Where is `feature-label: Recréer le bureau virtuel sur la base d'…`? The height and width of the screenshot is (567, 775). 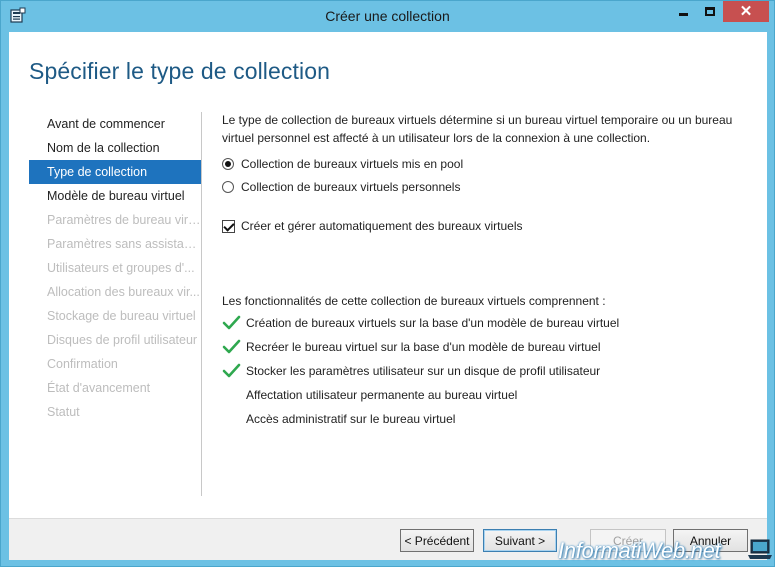
feature-label: Recréer le bureau virtuel sur la base d'… is located at coordinates (423, 347).